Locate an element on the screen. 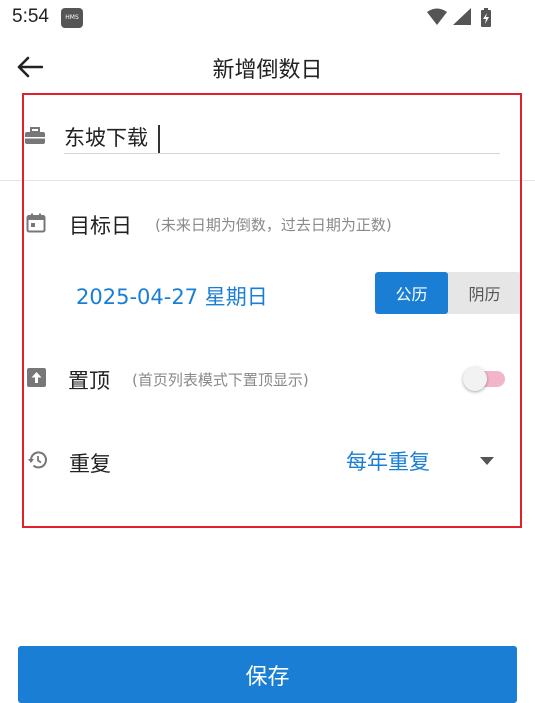 The image size is (535, 703). history-icon is located at coordinates (37, 460).